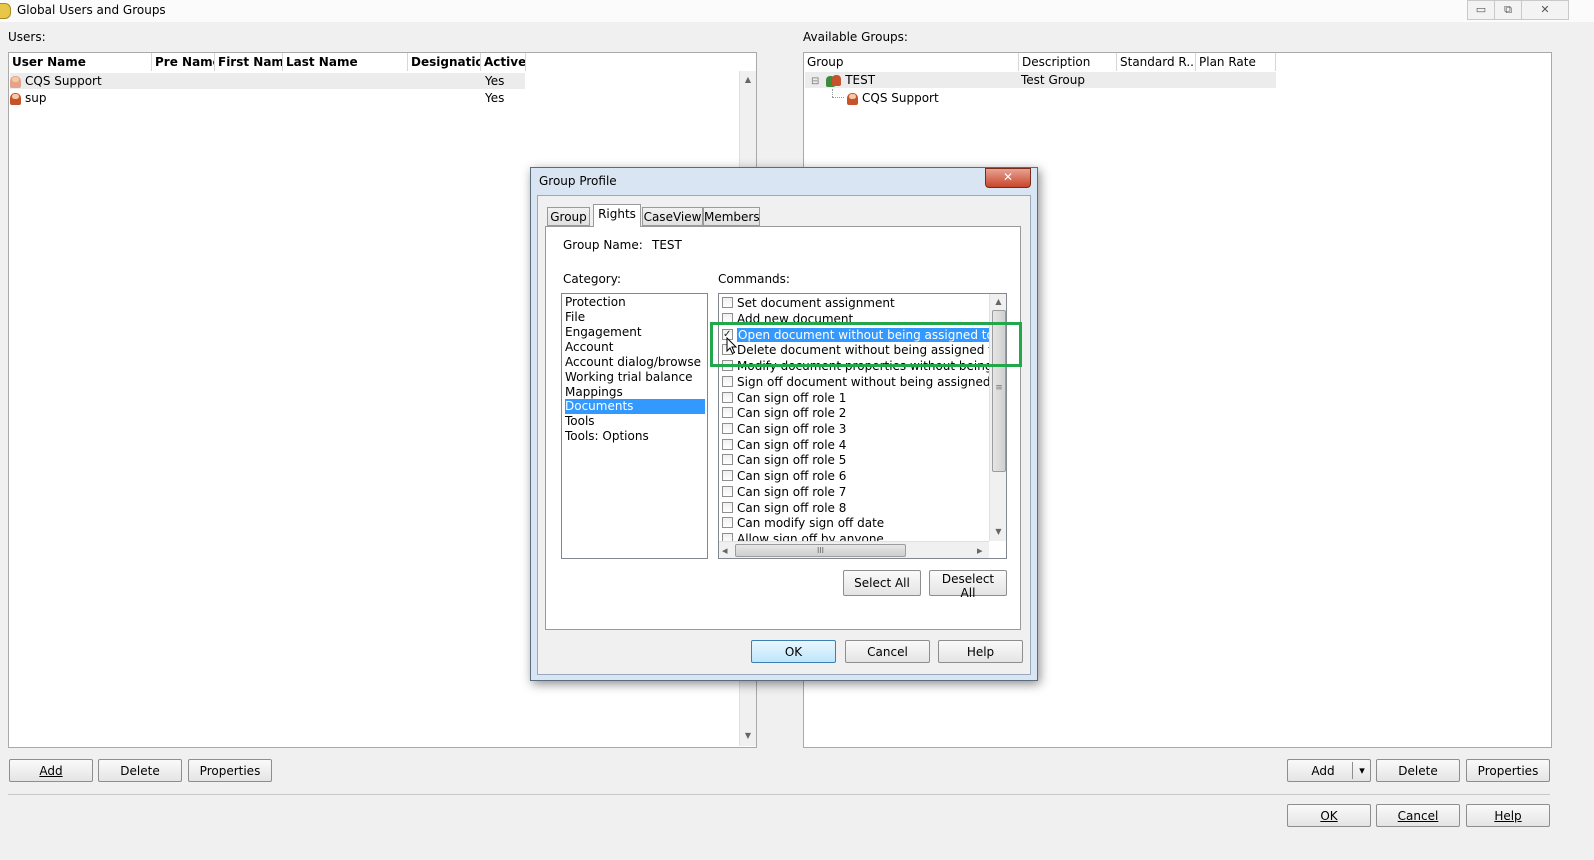  Describe the element at coordinates (1508, 10) in the screenshot. I see `restore-button: ⧉` at that location.